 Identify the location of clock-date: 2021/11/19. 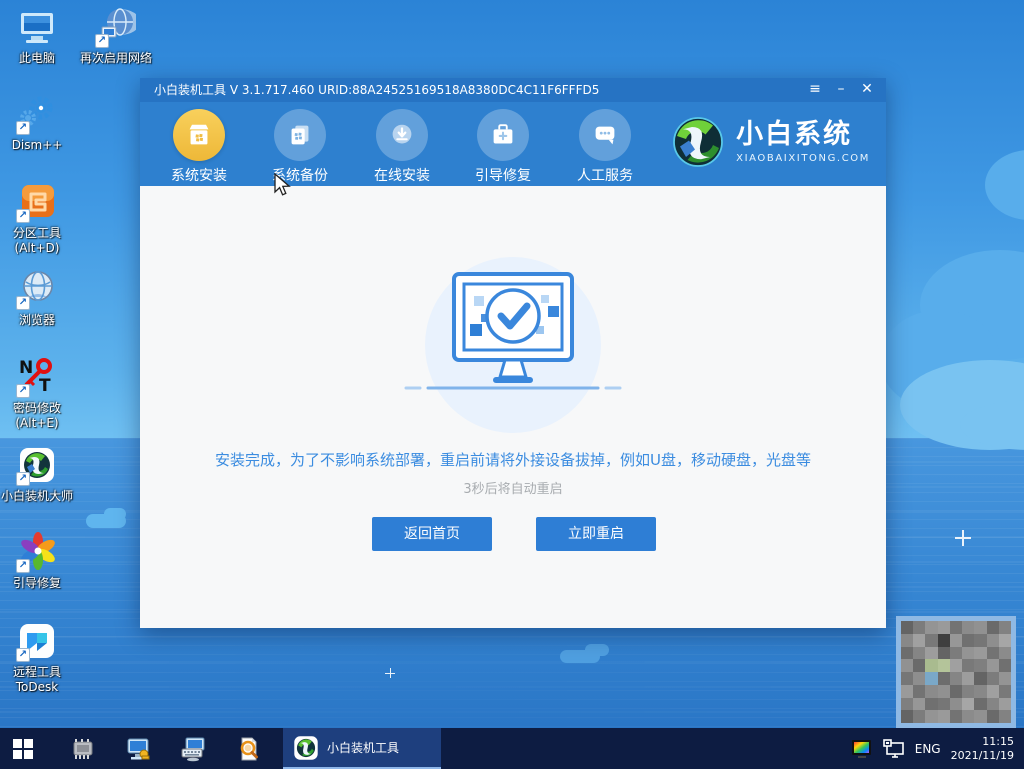
(982, 755).